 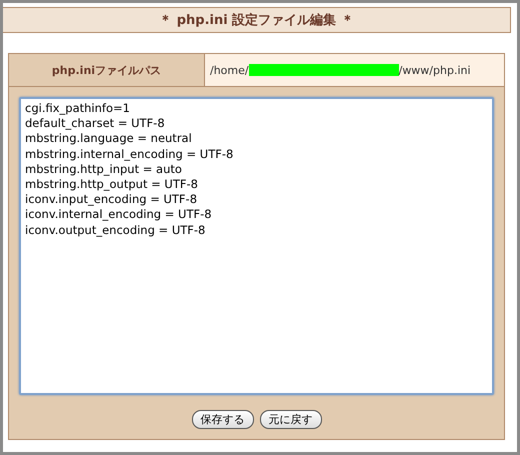 I want to click on page-title: ＊ php.ini 設定ファイル編集 ＊, so click(x=257, y=20).